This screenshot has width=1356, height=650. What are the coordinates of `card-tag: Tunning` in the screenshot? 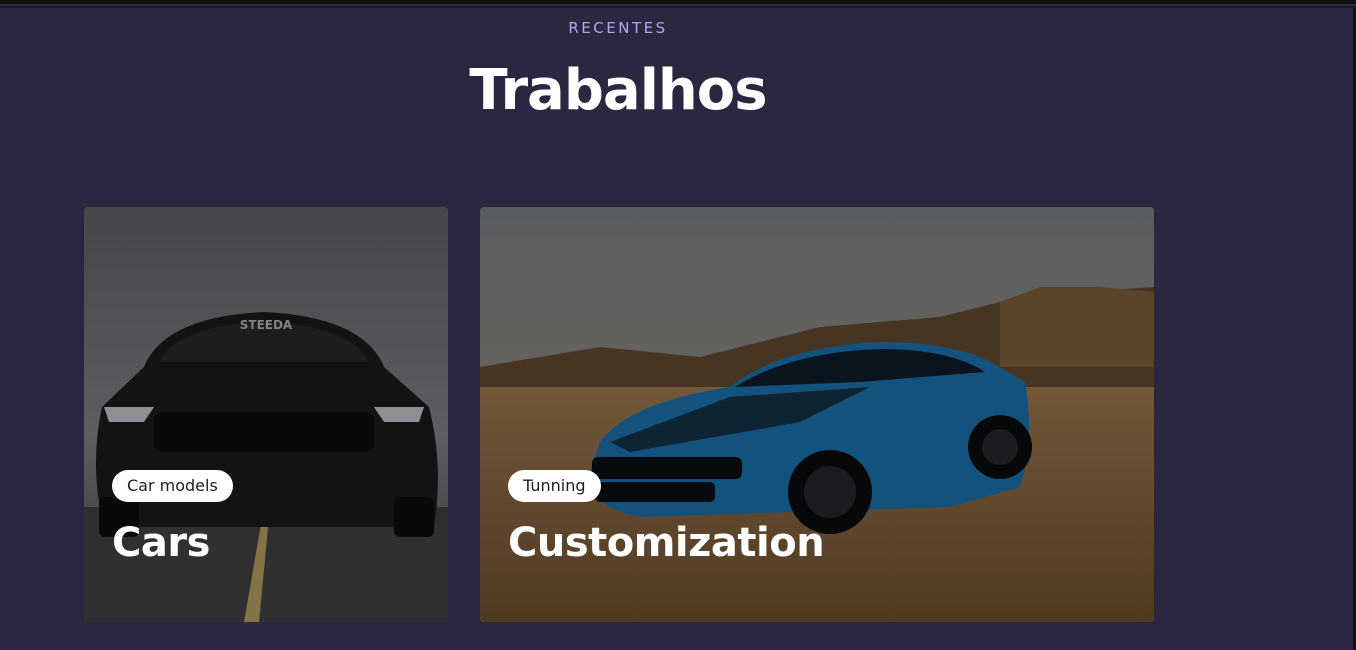 It's located at (554, 486).